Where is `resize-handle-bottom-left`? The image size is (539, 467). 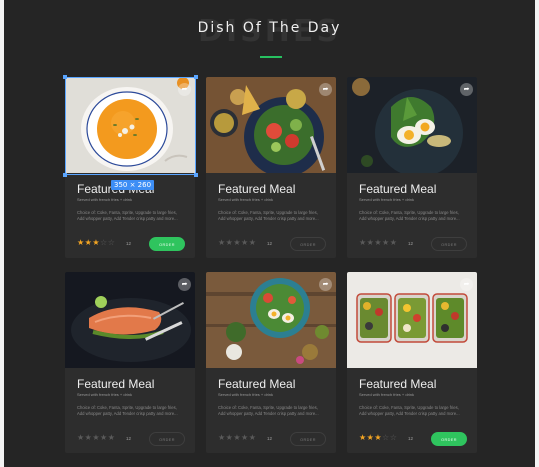
resize-handle-bottom-left is located at coordinates (65, 175).